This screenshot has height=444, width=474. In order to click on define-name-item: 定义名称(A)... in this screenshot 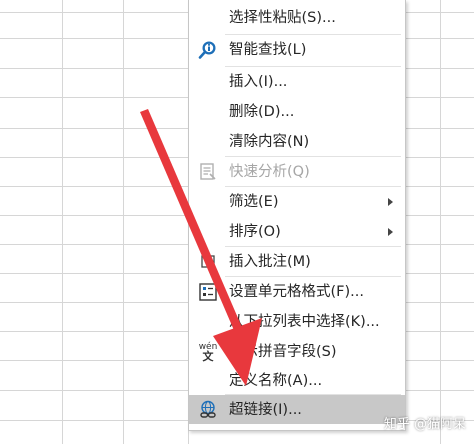, I will do `click(297, 381)`.